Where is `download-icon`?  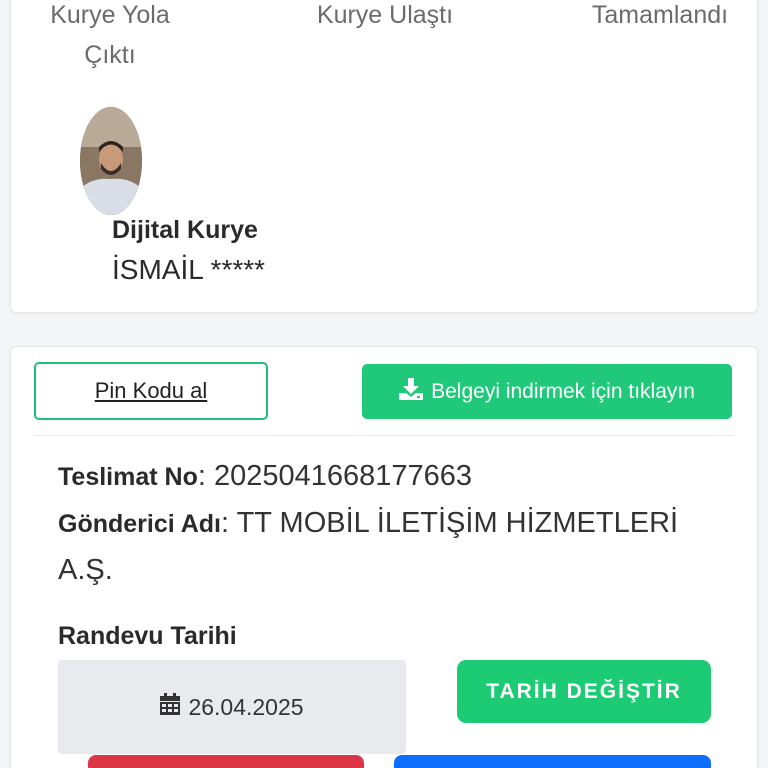
download-icon is located at coordinates (411, 391).